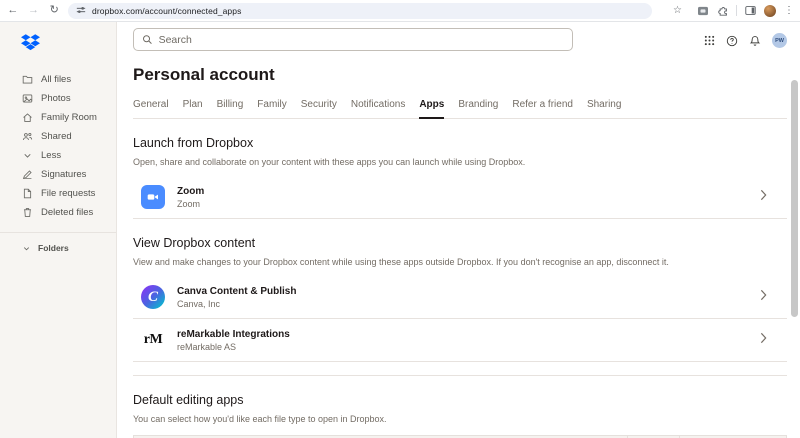  I want to click on sidebar-item-family-room: Family Room, so click(58, 117).